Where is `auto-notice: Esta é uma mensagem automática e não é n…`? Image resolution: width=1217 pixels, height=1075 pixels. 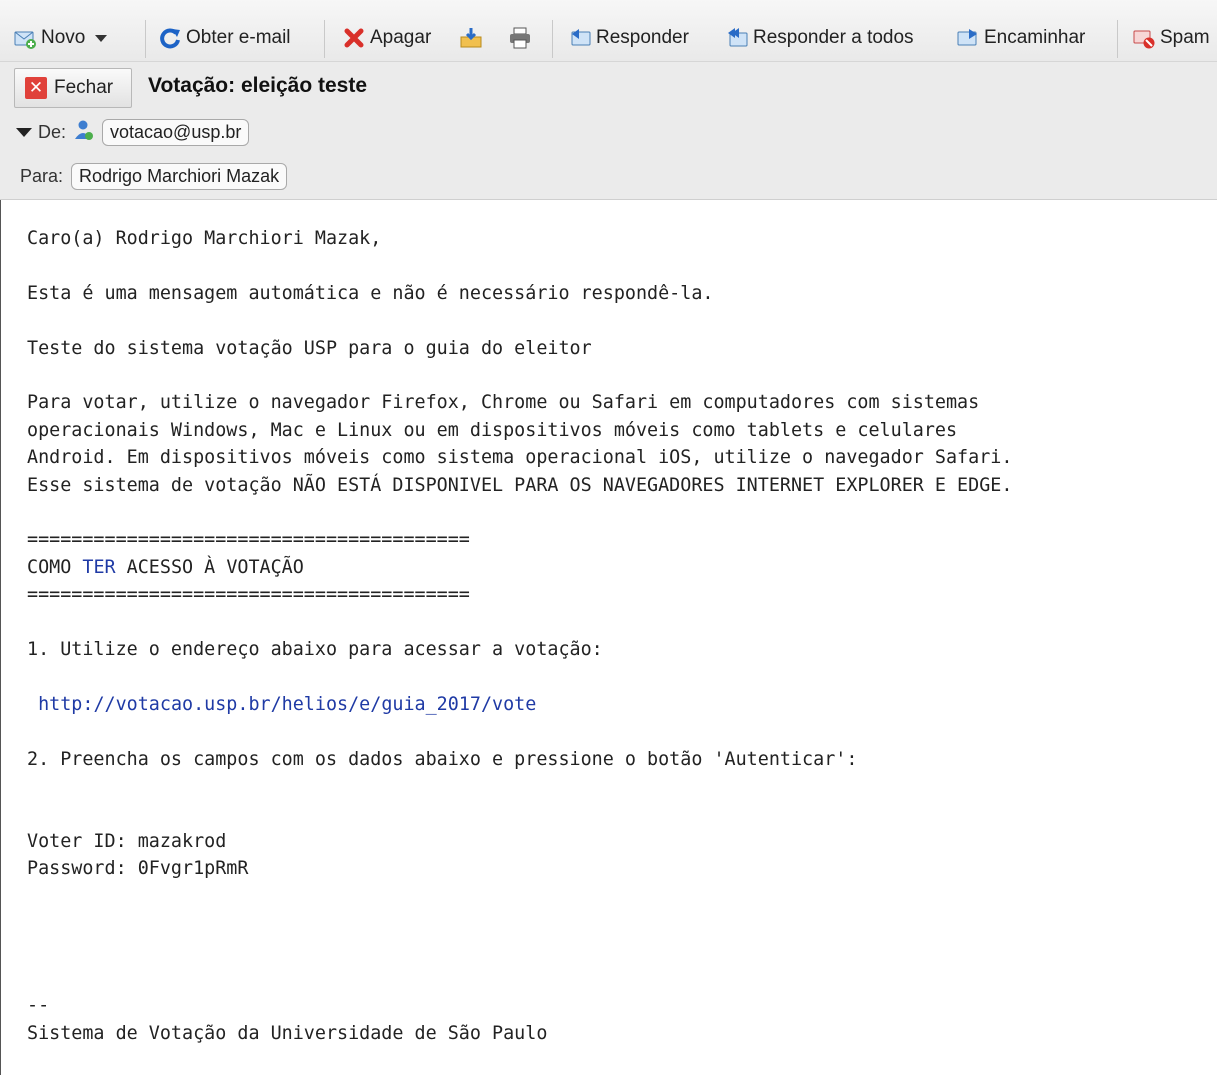
auto-notice: Esta é uma mensagem automática e não é n… is located at coordinates (370, 293).